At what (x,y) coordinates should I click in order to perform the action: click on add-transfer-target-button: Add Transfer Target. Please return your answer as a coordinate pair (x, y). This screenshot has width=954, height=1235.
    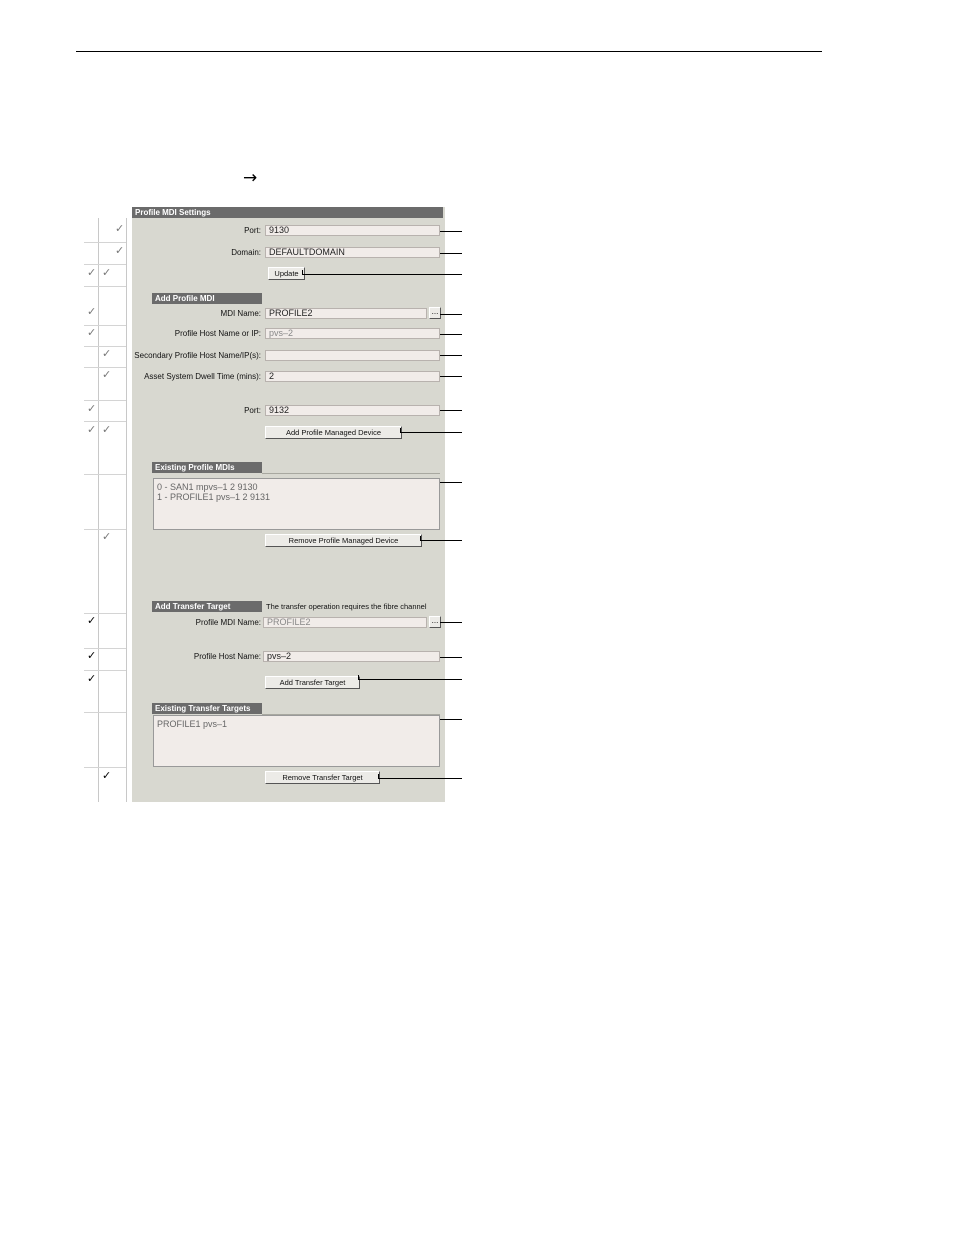
    Looking at the image, I should click on (312, 682).